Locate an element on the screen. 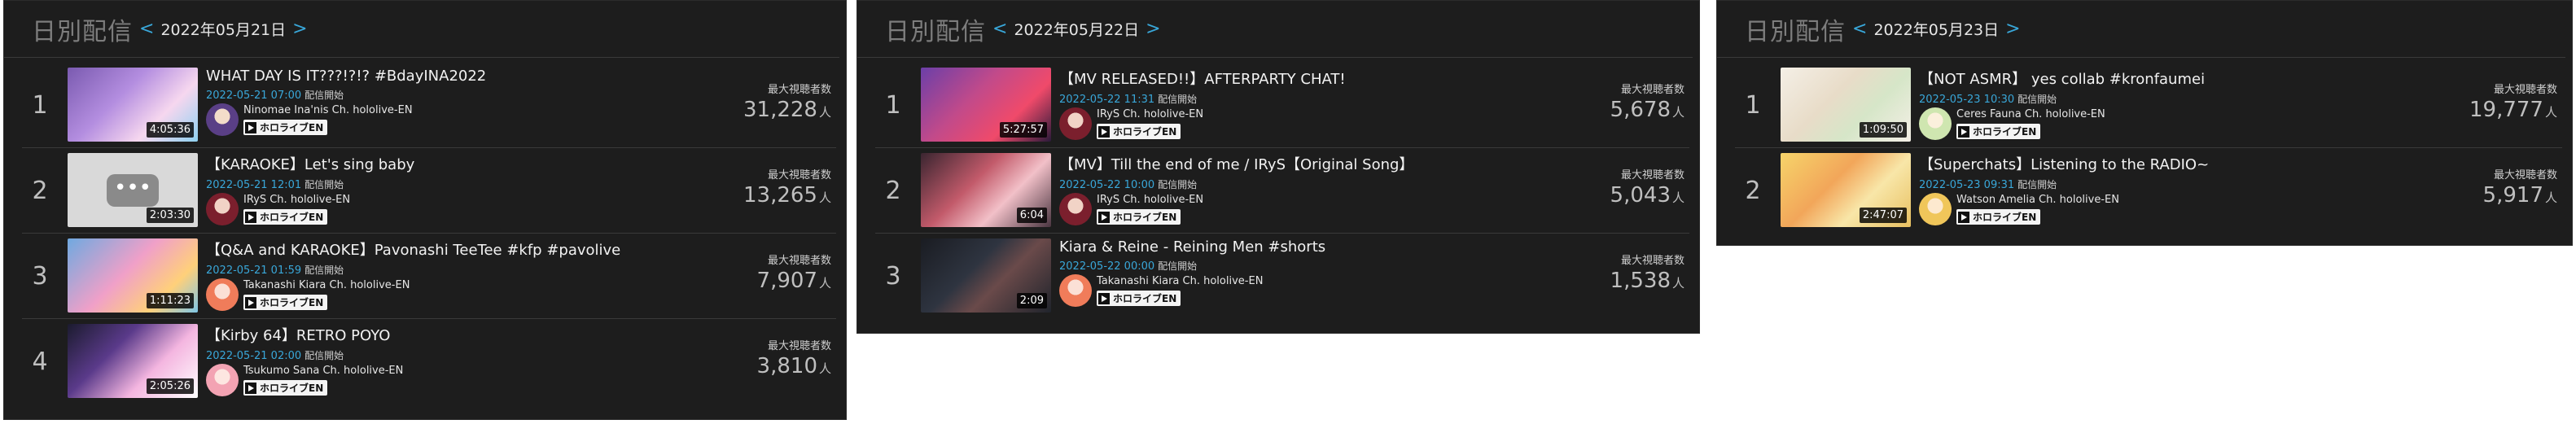 This screenshot has height=446, width=2576. duration-label: 2:05:26 is located at coordinates (170, 386).